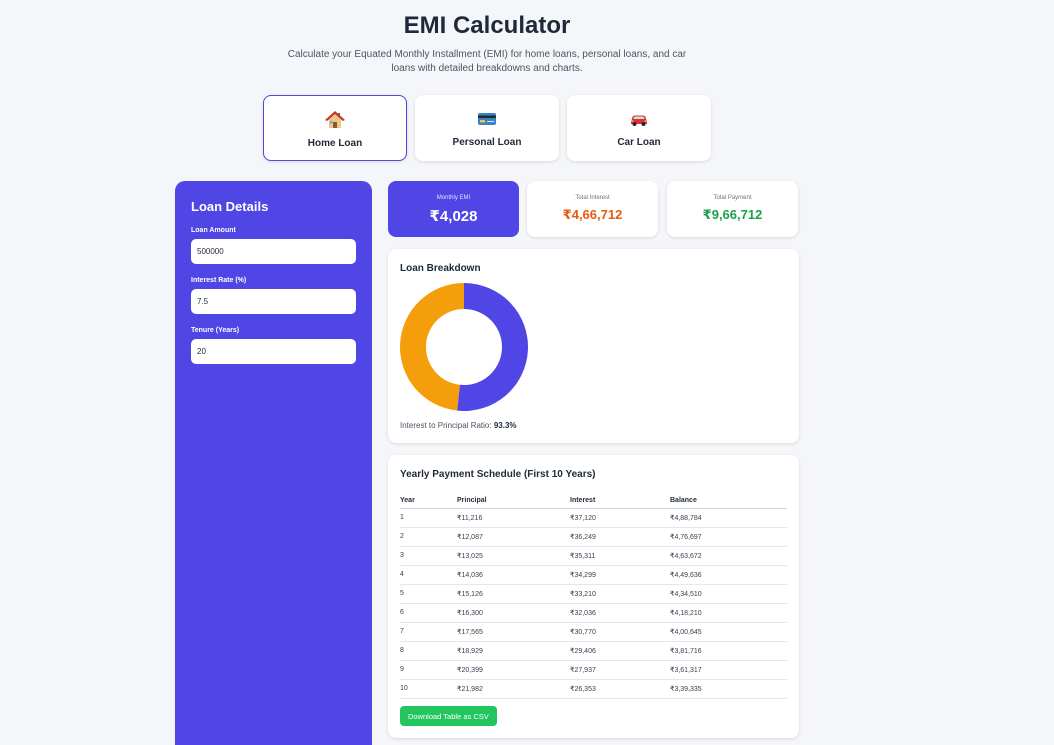 Image resolution: width=1054 pixels, height=745 pixels. What do you see at coordinates (487, 128) in the screenshot?
I see `loan-type-personal: Personal Loan` at bounding box center [487, 128].